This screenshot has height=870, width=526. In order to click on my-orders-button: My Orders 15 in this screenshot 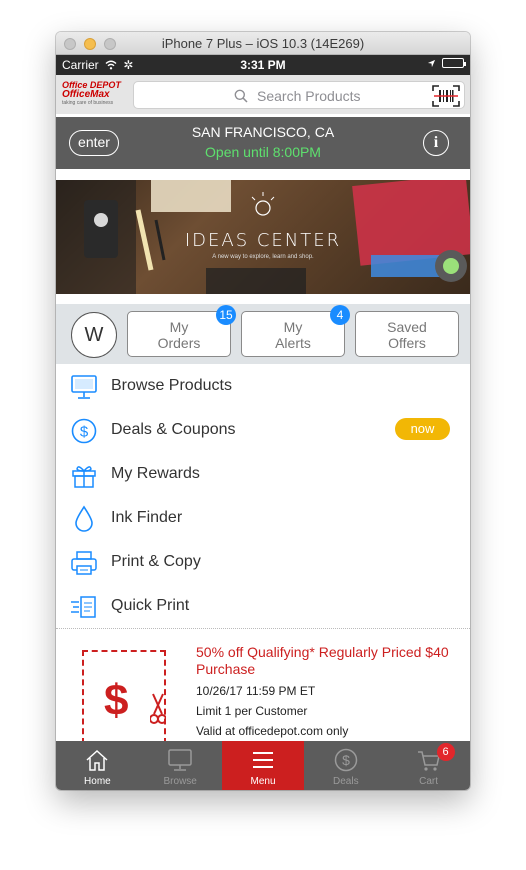, I will do `click(181, 331)`.